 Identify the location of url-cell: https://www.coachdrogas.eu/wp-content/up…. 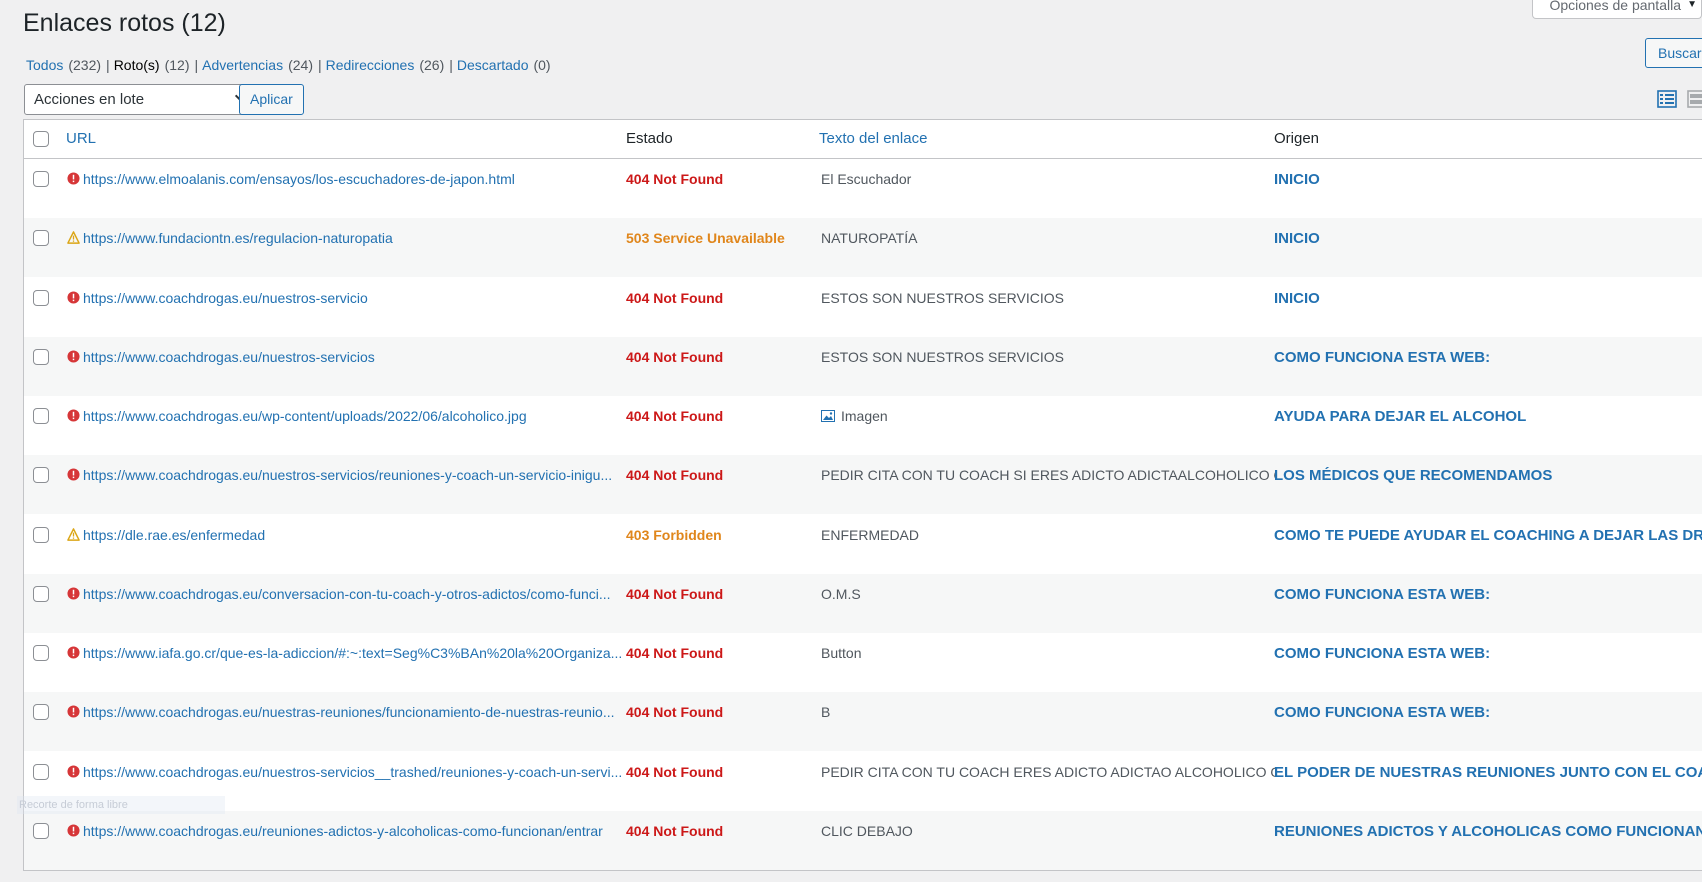
(347, 416).